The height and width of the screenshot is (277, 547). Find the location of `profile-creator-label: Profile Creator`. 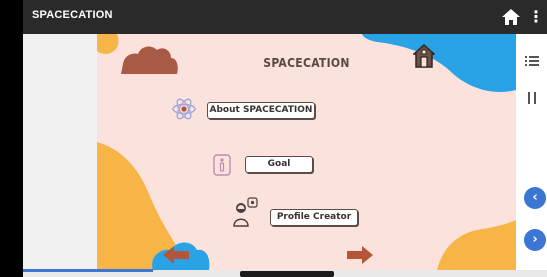

profile-creator-label: Profile Creator is located at coordinates (314, 217).